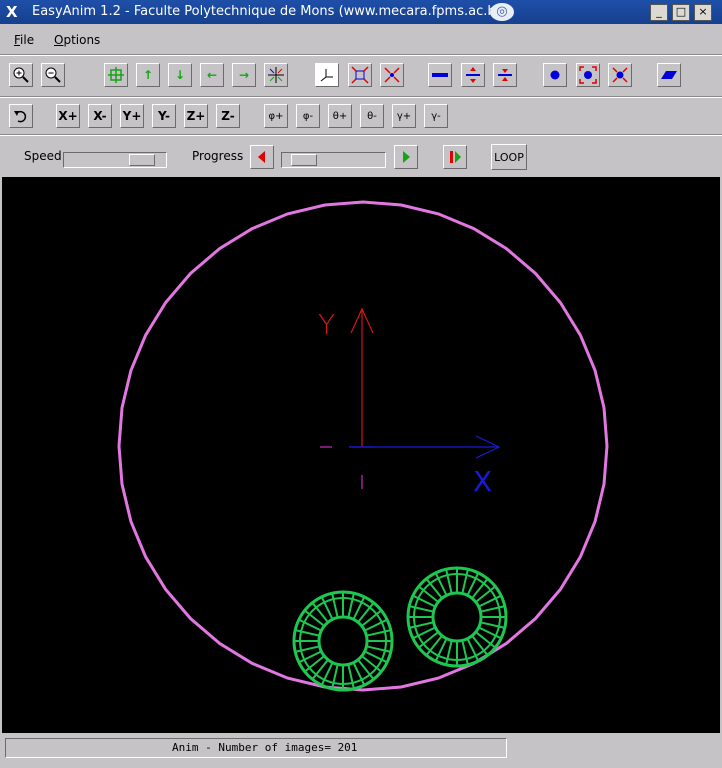 This screenshot has height=768, width=722. I want to click on point-icon, so click(555, 75).